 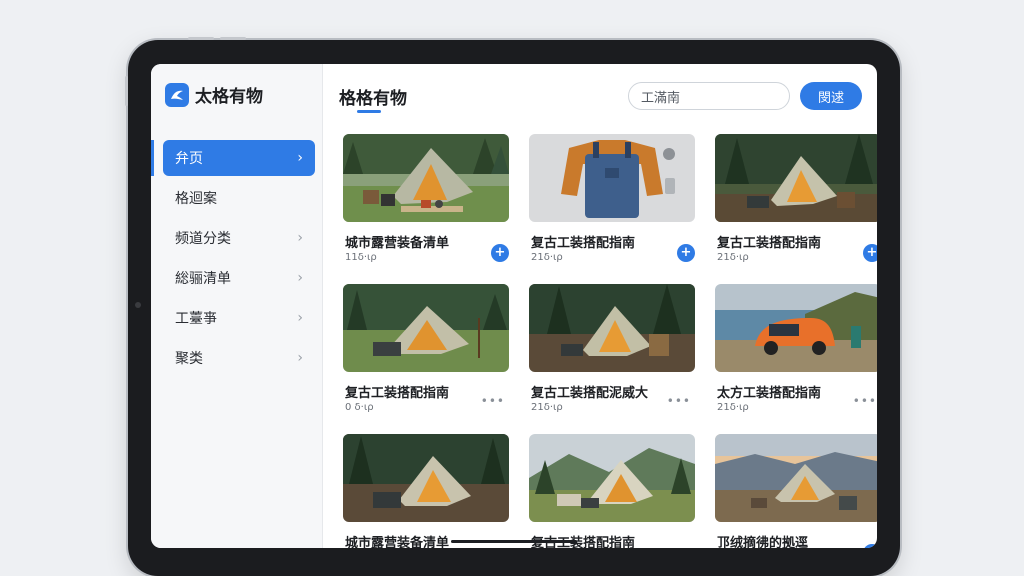 I want to click on search-button: 閔逑, so click(x=831, y=96).